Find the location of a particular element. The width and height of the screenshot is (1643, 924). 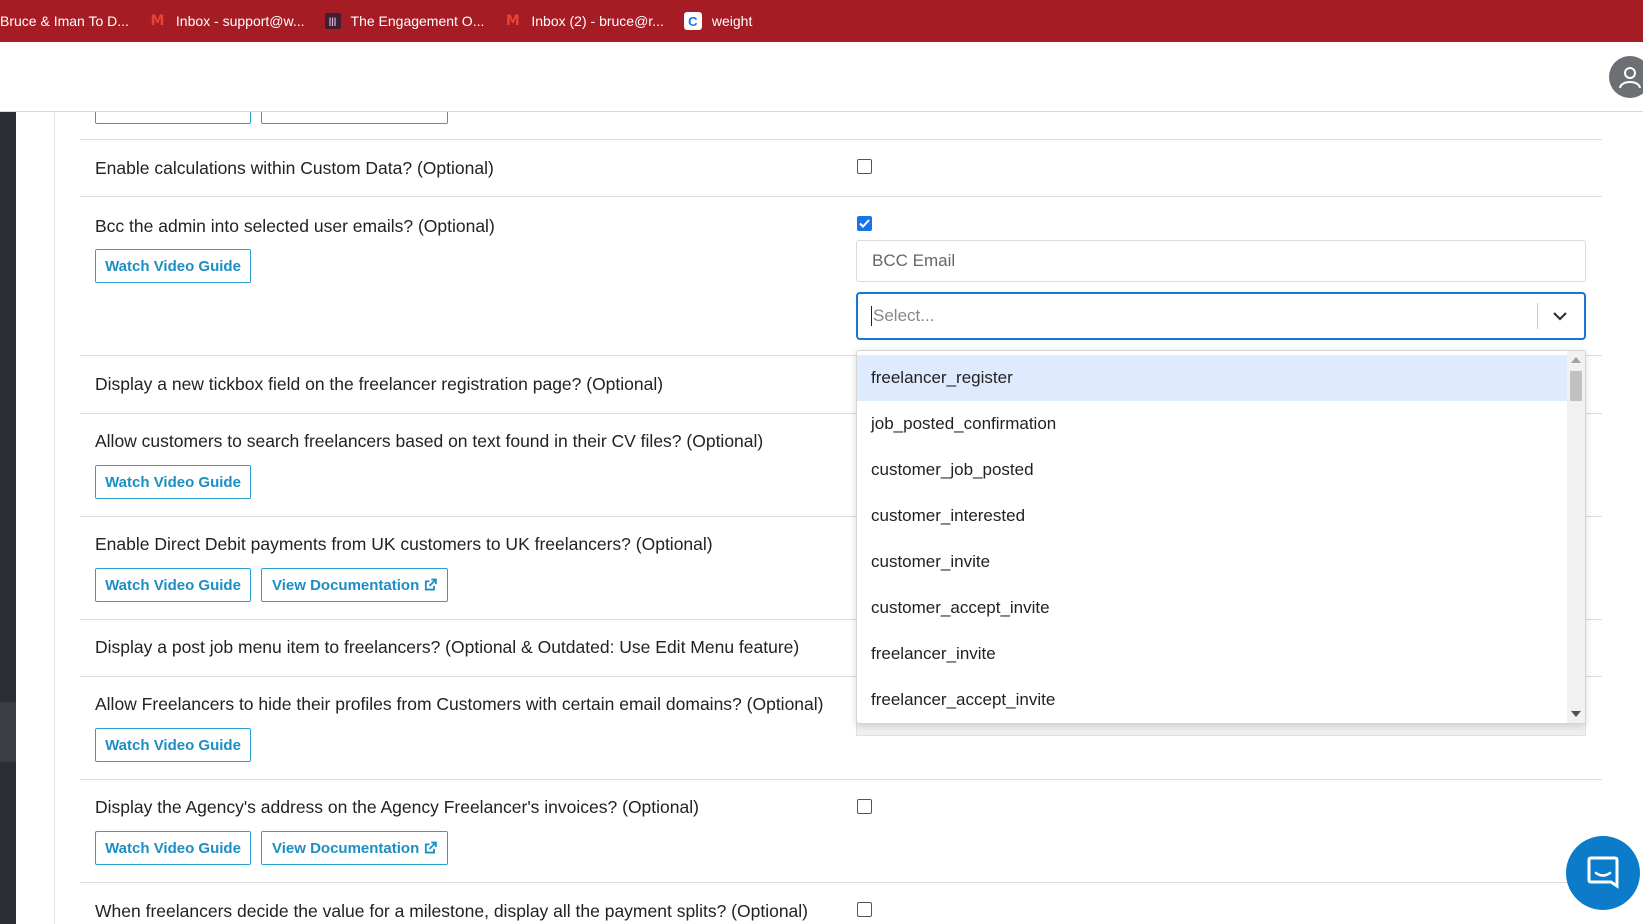

sidebar-strip is located at coordinates (8, 518).